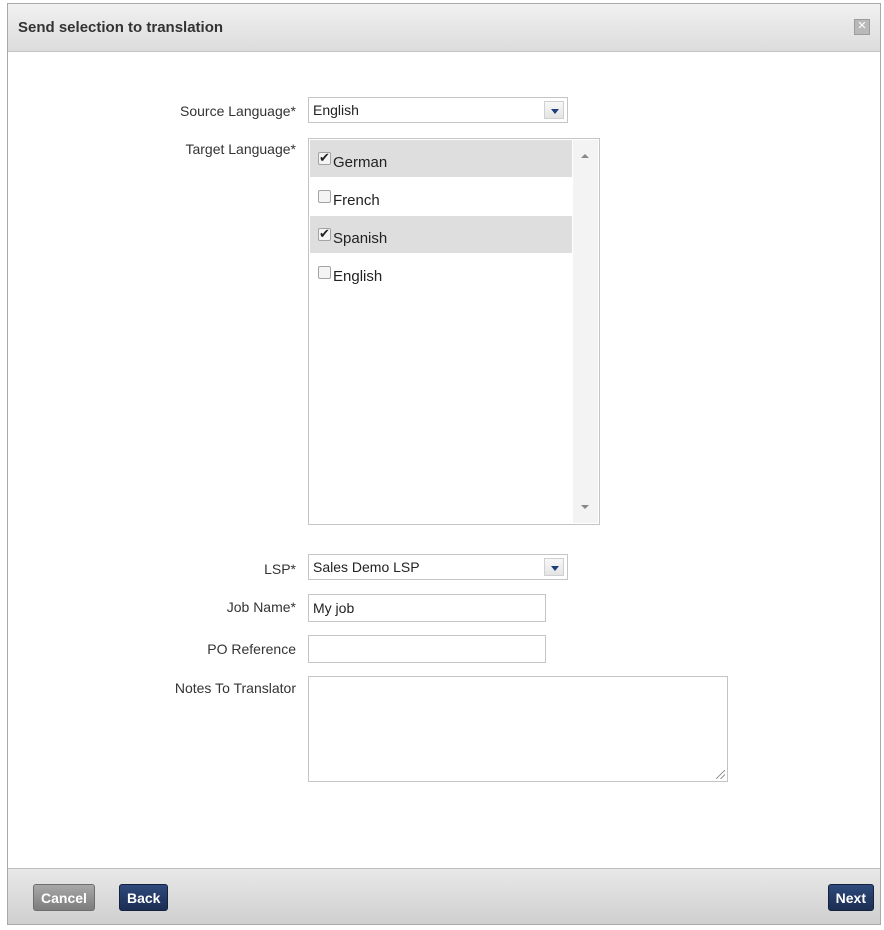 The width and height of the screenshot is (884, 930). What do you see at coordinates (720, 774) in the screenshot?
I see `resize-grip-icon` at bounding box center [720, 774].